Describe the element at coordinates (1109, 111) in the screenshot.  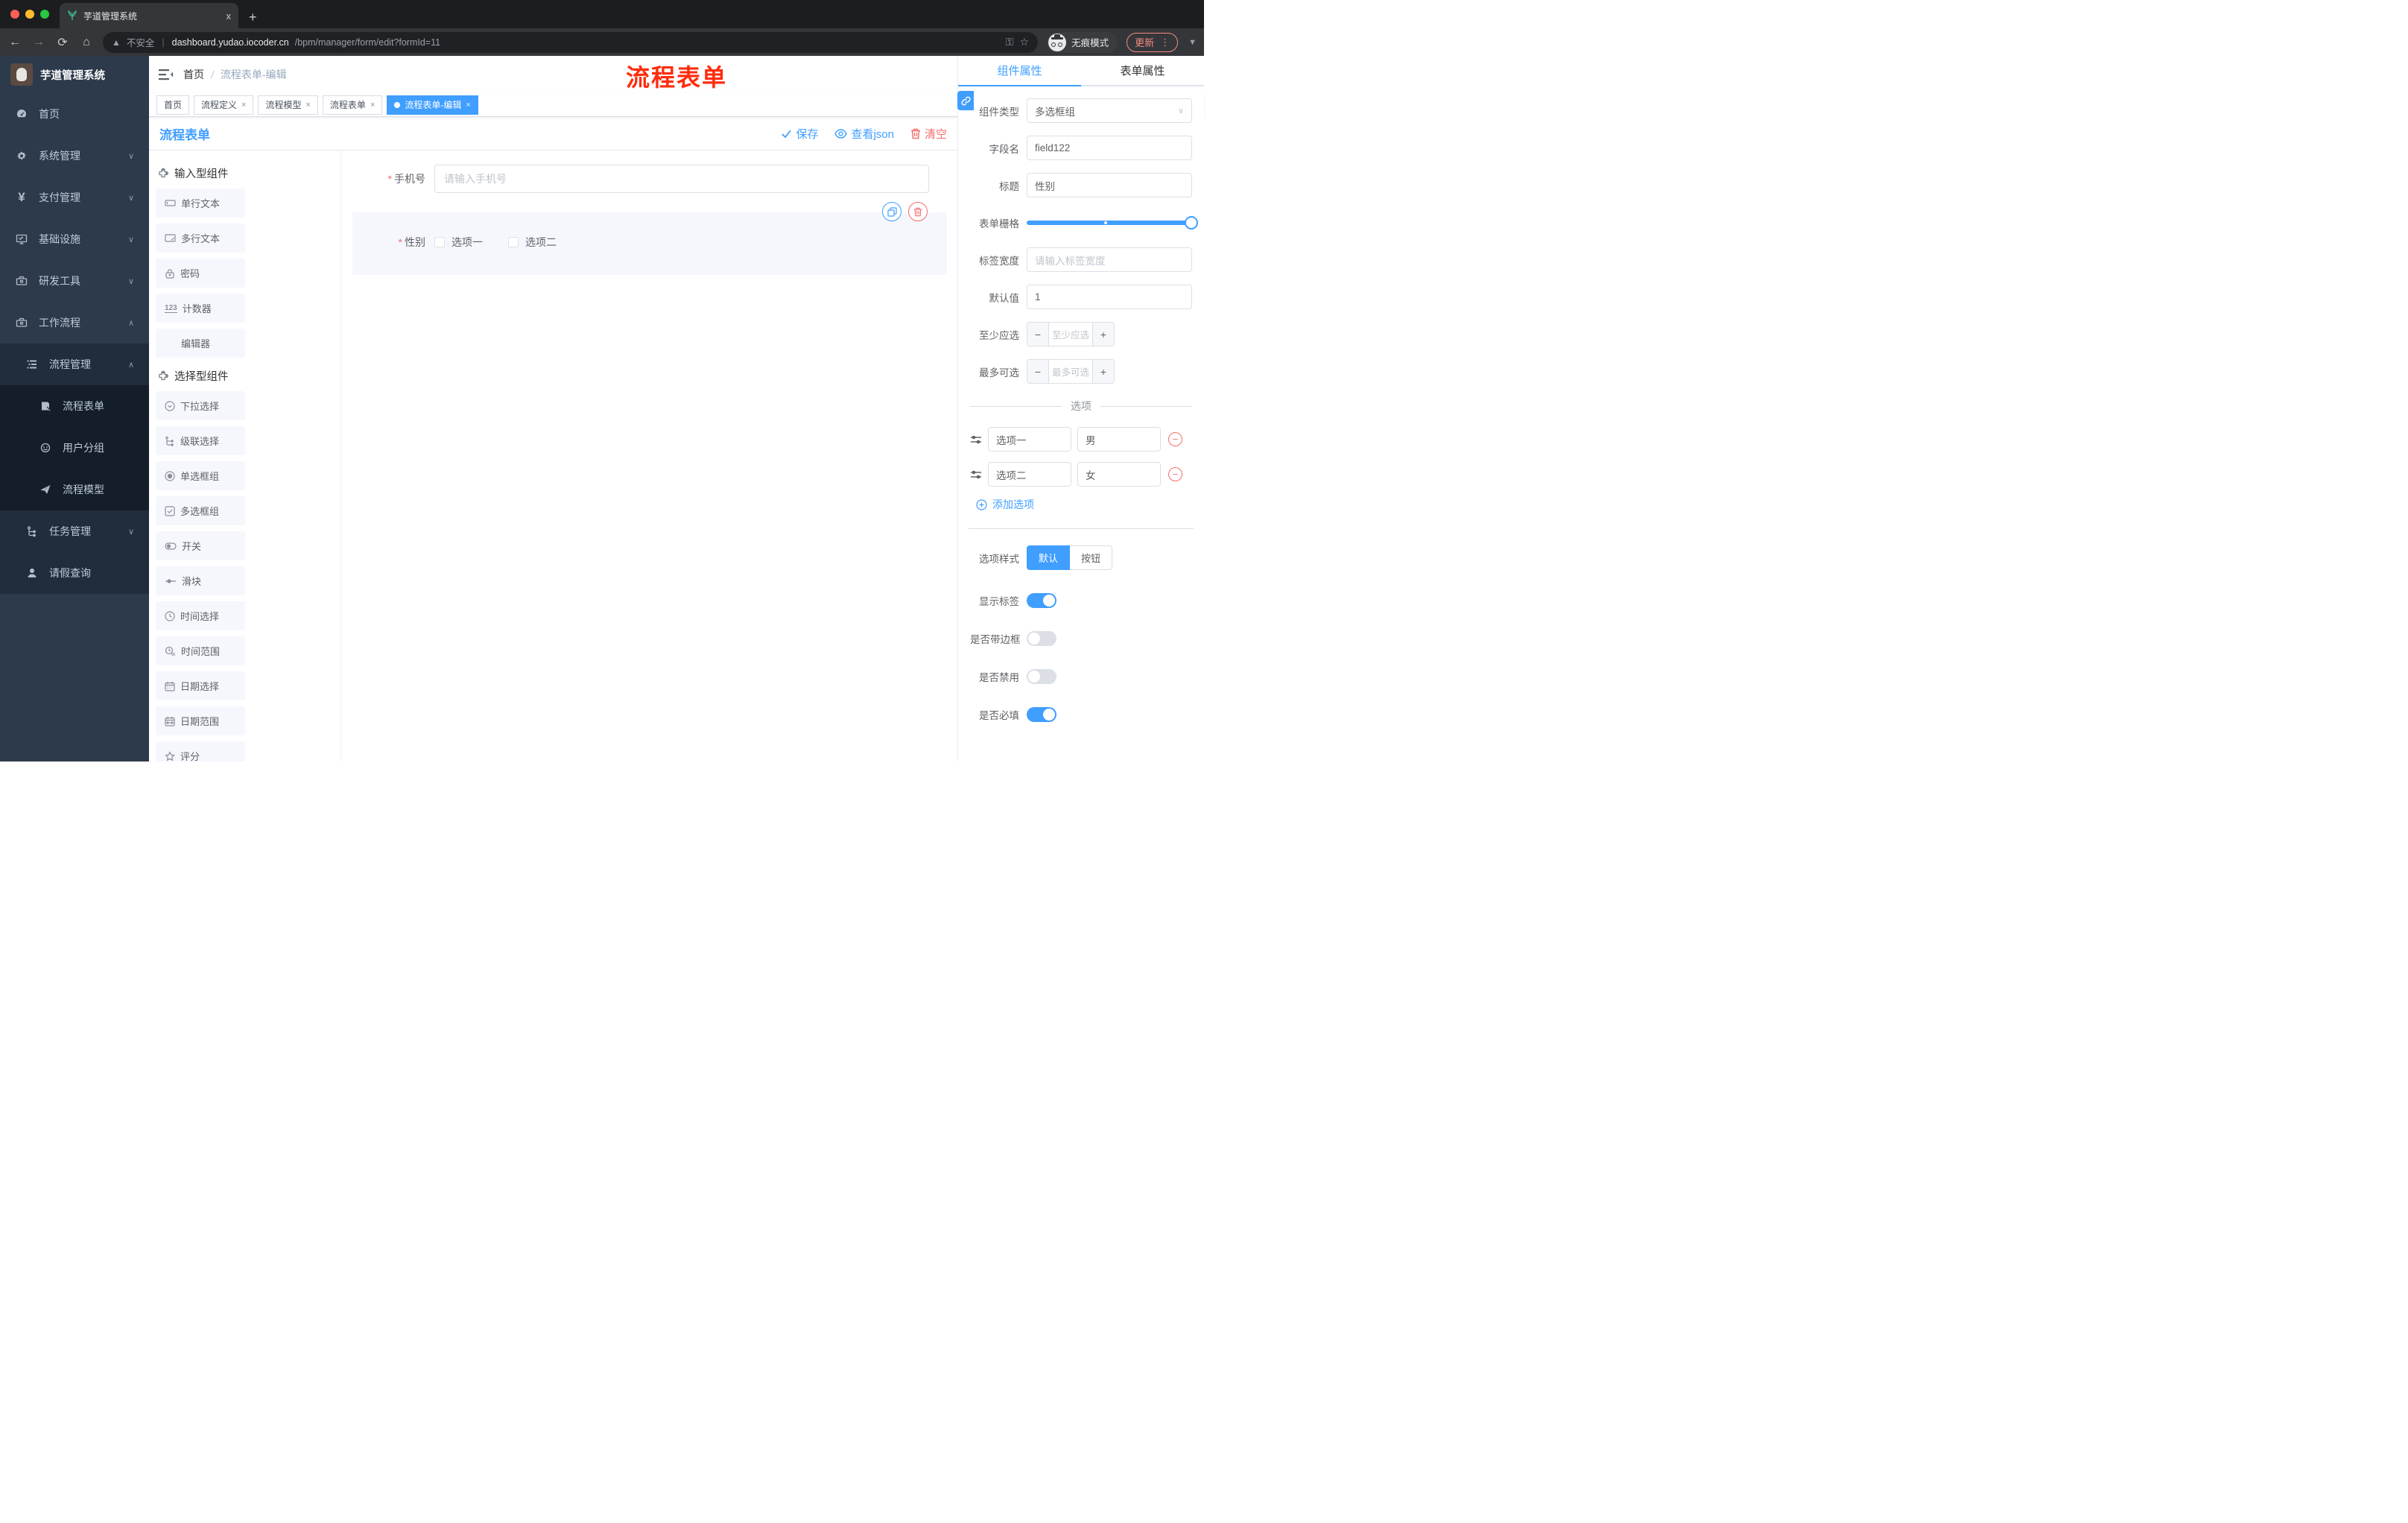
I see `component-type-select: 多选框组 ∨` at that location.